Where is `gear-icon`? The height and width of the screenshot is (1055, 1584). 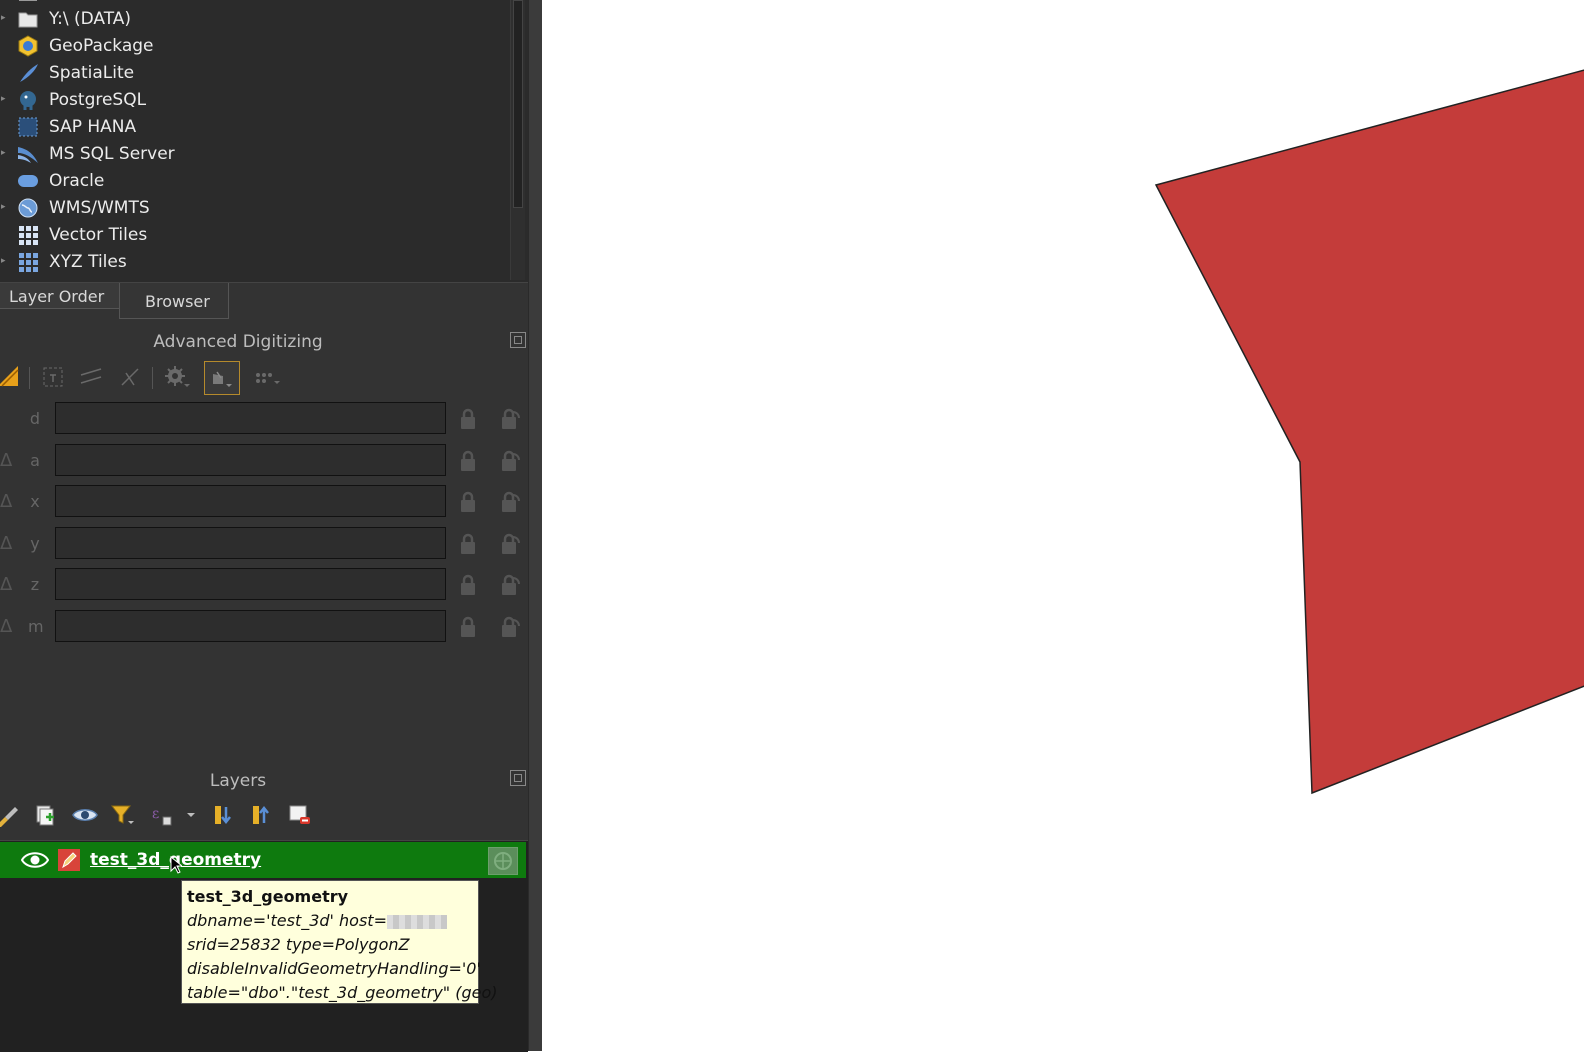
gear-icon is located at coordinates (177, 376).